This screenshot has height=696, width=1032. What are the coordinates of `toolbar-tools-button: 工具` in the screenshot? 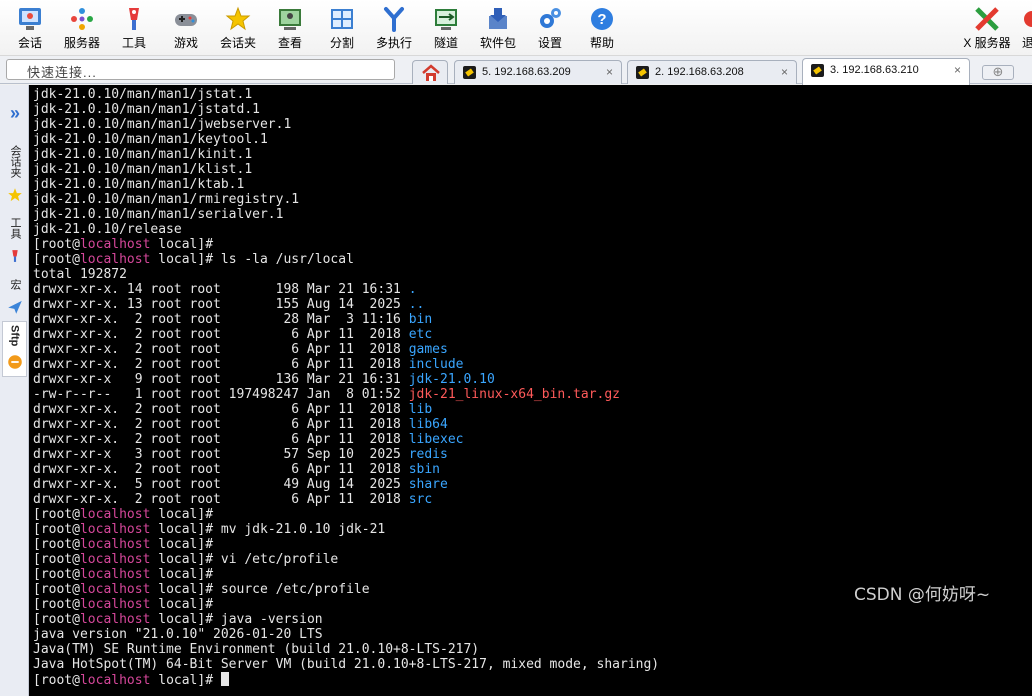 It's located at (134, 29).